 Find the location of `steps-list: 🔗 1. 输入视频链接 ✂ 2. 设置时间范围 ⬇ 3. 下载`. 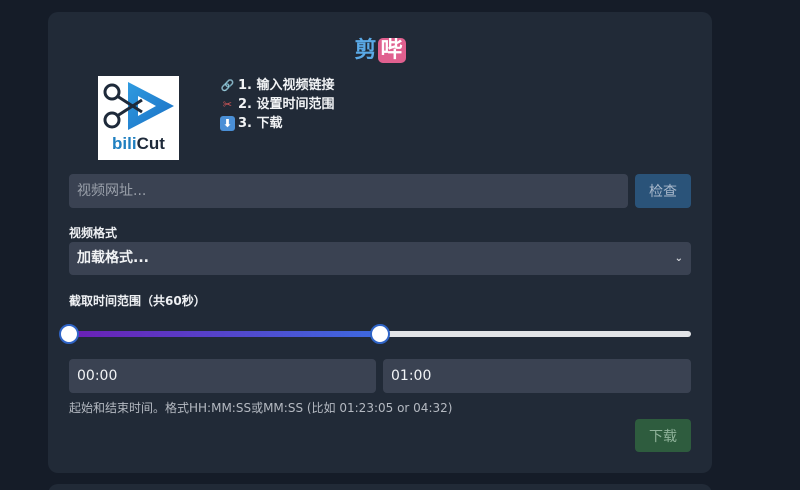

steps-list: 🔗 1. 输入视频链接 ✂ 2. 设置时间范围 ⬇ 3. 下载 is located at coordinates (277, 104).